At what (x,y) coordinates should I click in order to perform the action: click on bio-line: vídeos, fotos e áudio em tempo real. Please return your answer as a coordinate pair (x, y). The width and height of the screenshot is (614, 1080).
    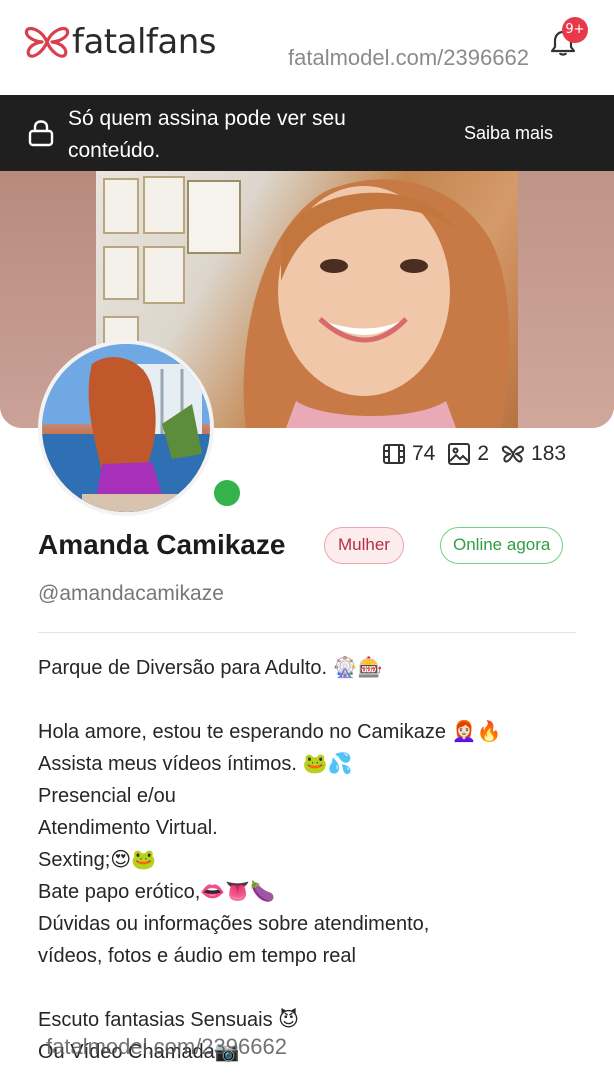
    Looking at the image, I should click on (197, 956).